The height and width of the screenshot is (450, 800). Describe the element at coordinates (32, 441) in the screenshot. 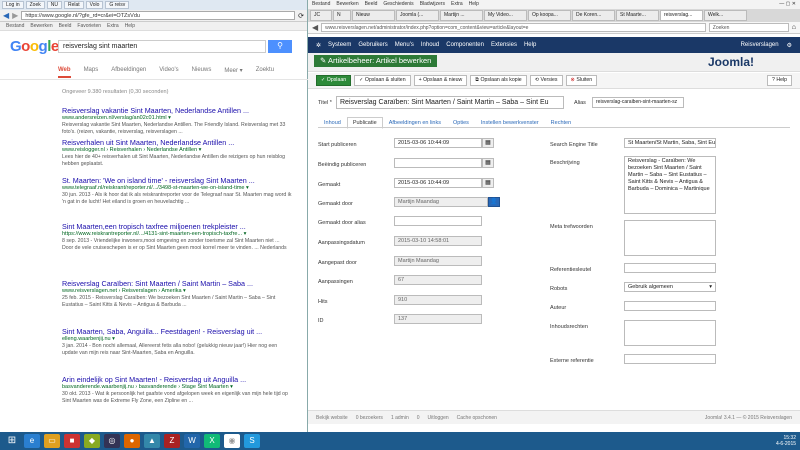

I see `ie-icon: e` at that location.